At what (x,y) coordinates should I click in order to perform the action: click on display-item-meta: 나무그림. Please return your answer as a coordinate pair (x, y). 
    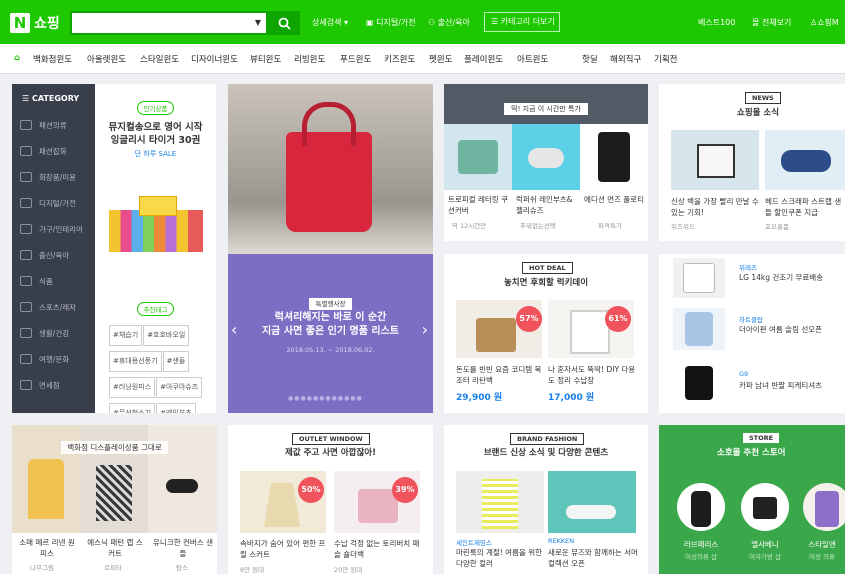
    Looking at the image, I should click on (42, 568).